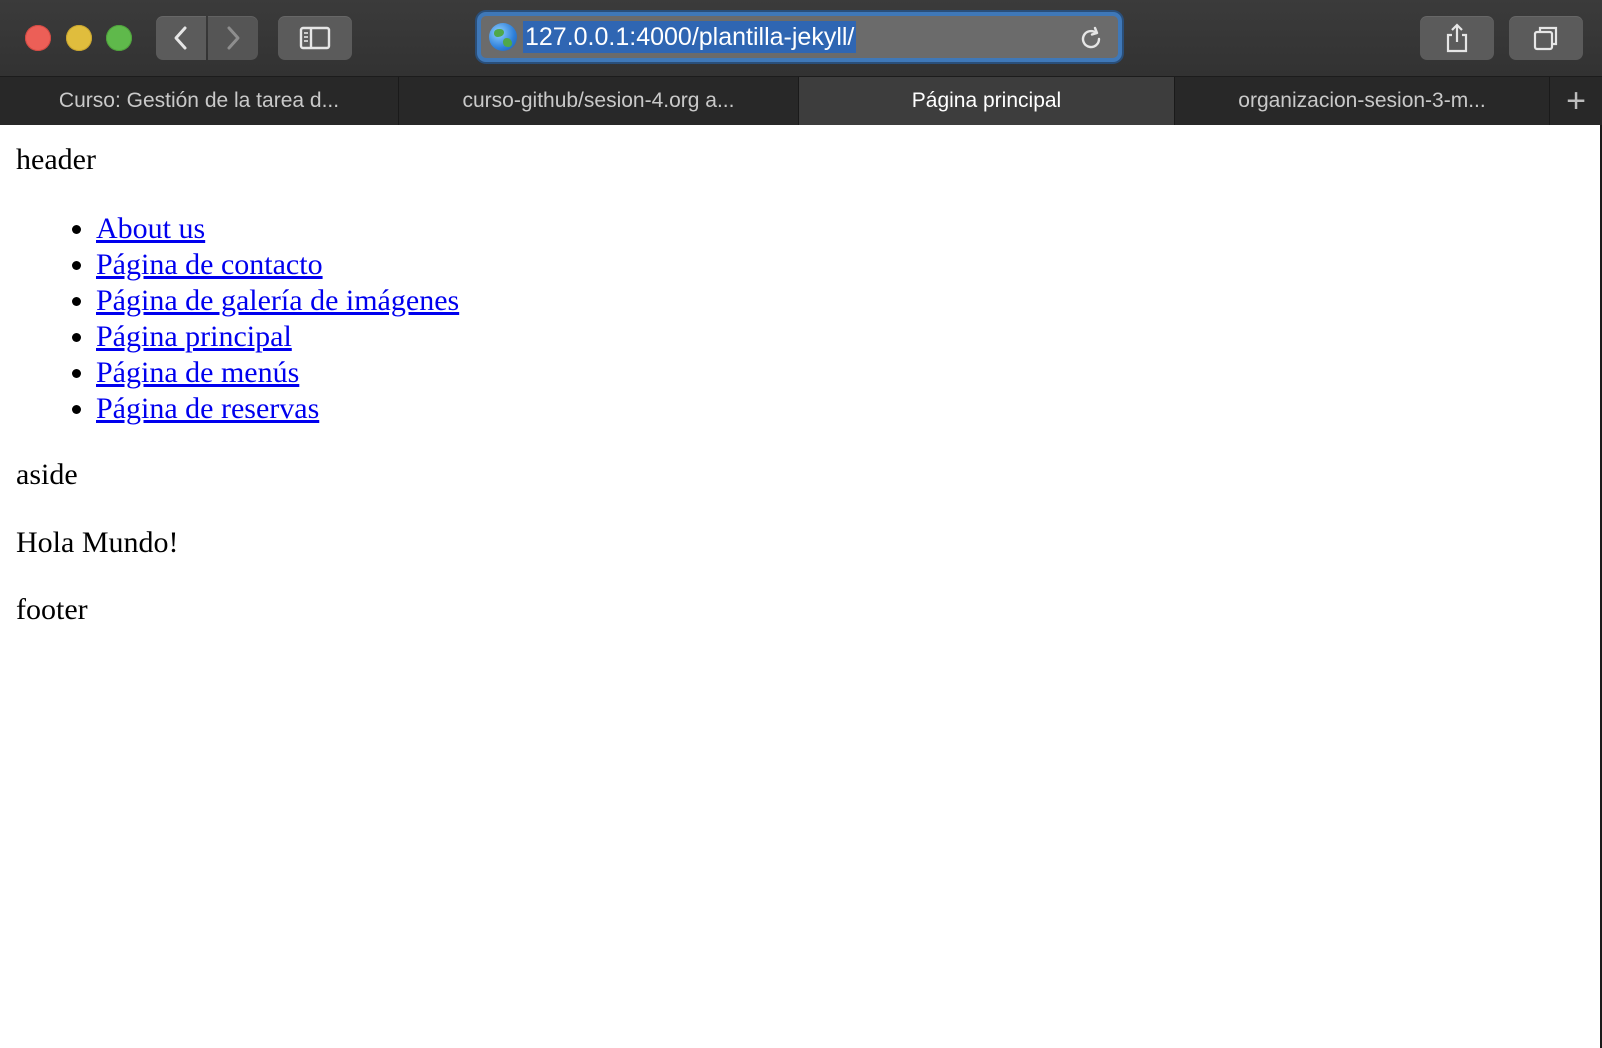 This screenshot has height=1048, width=1602. I want to click on minimize-window-button, so click(79, 38).